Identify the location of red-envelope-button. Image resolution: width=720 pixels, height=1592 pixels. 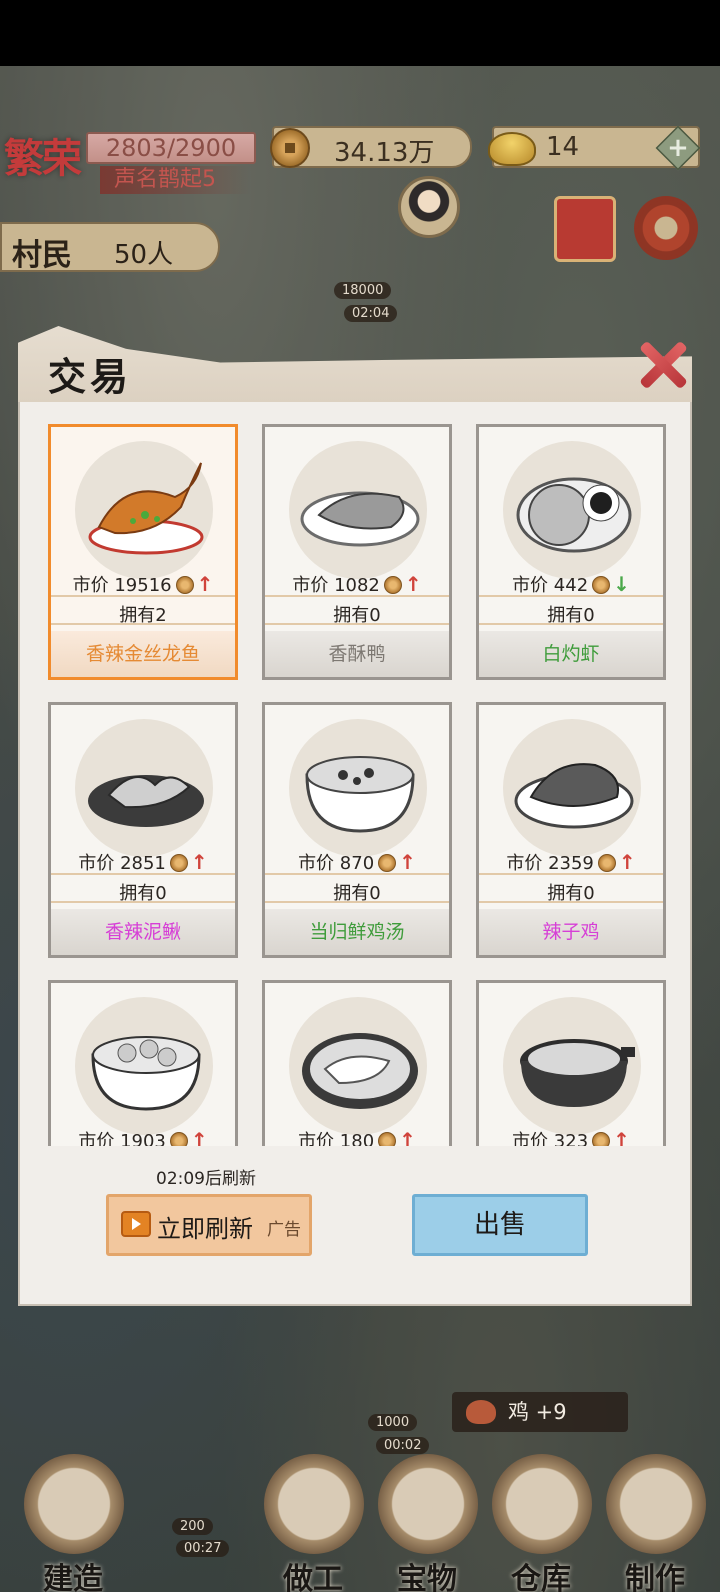
(585, 229).